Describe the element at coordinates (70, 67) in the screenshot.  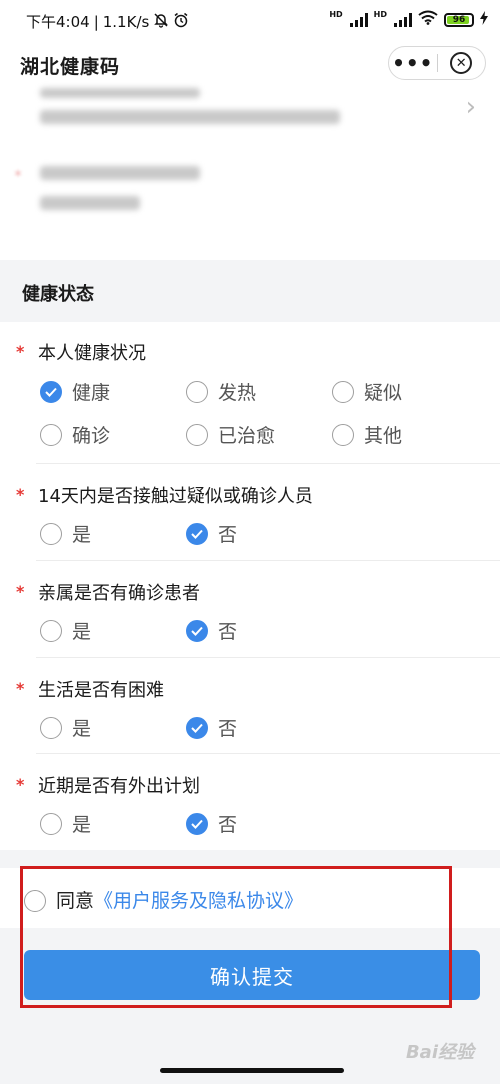
I see `page-title: 湖北健康码` at that location.